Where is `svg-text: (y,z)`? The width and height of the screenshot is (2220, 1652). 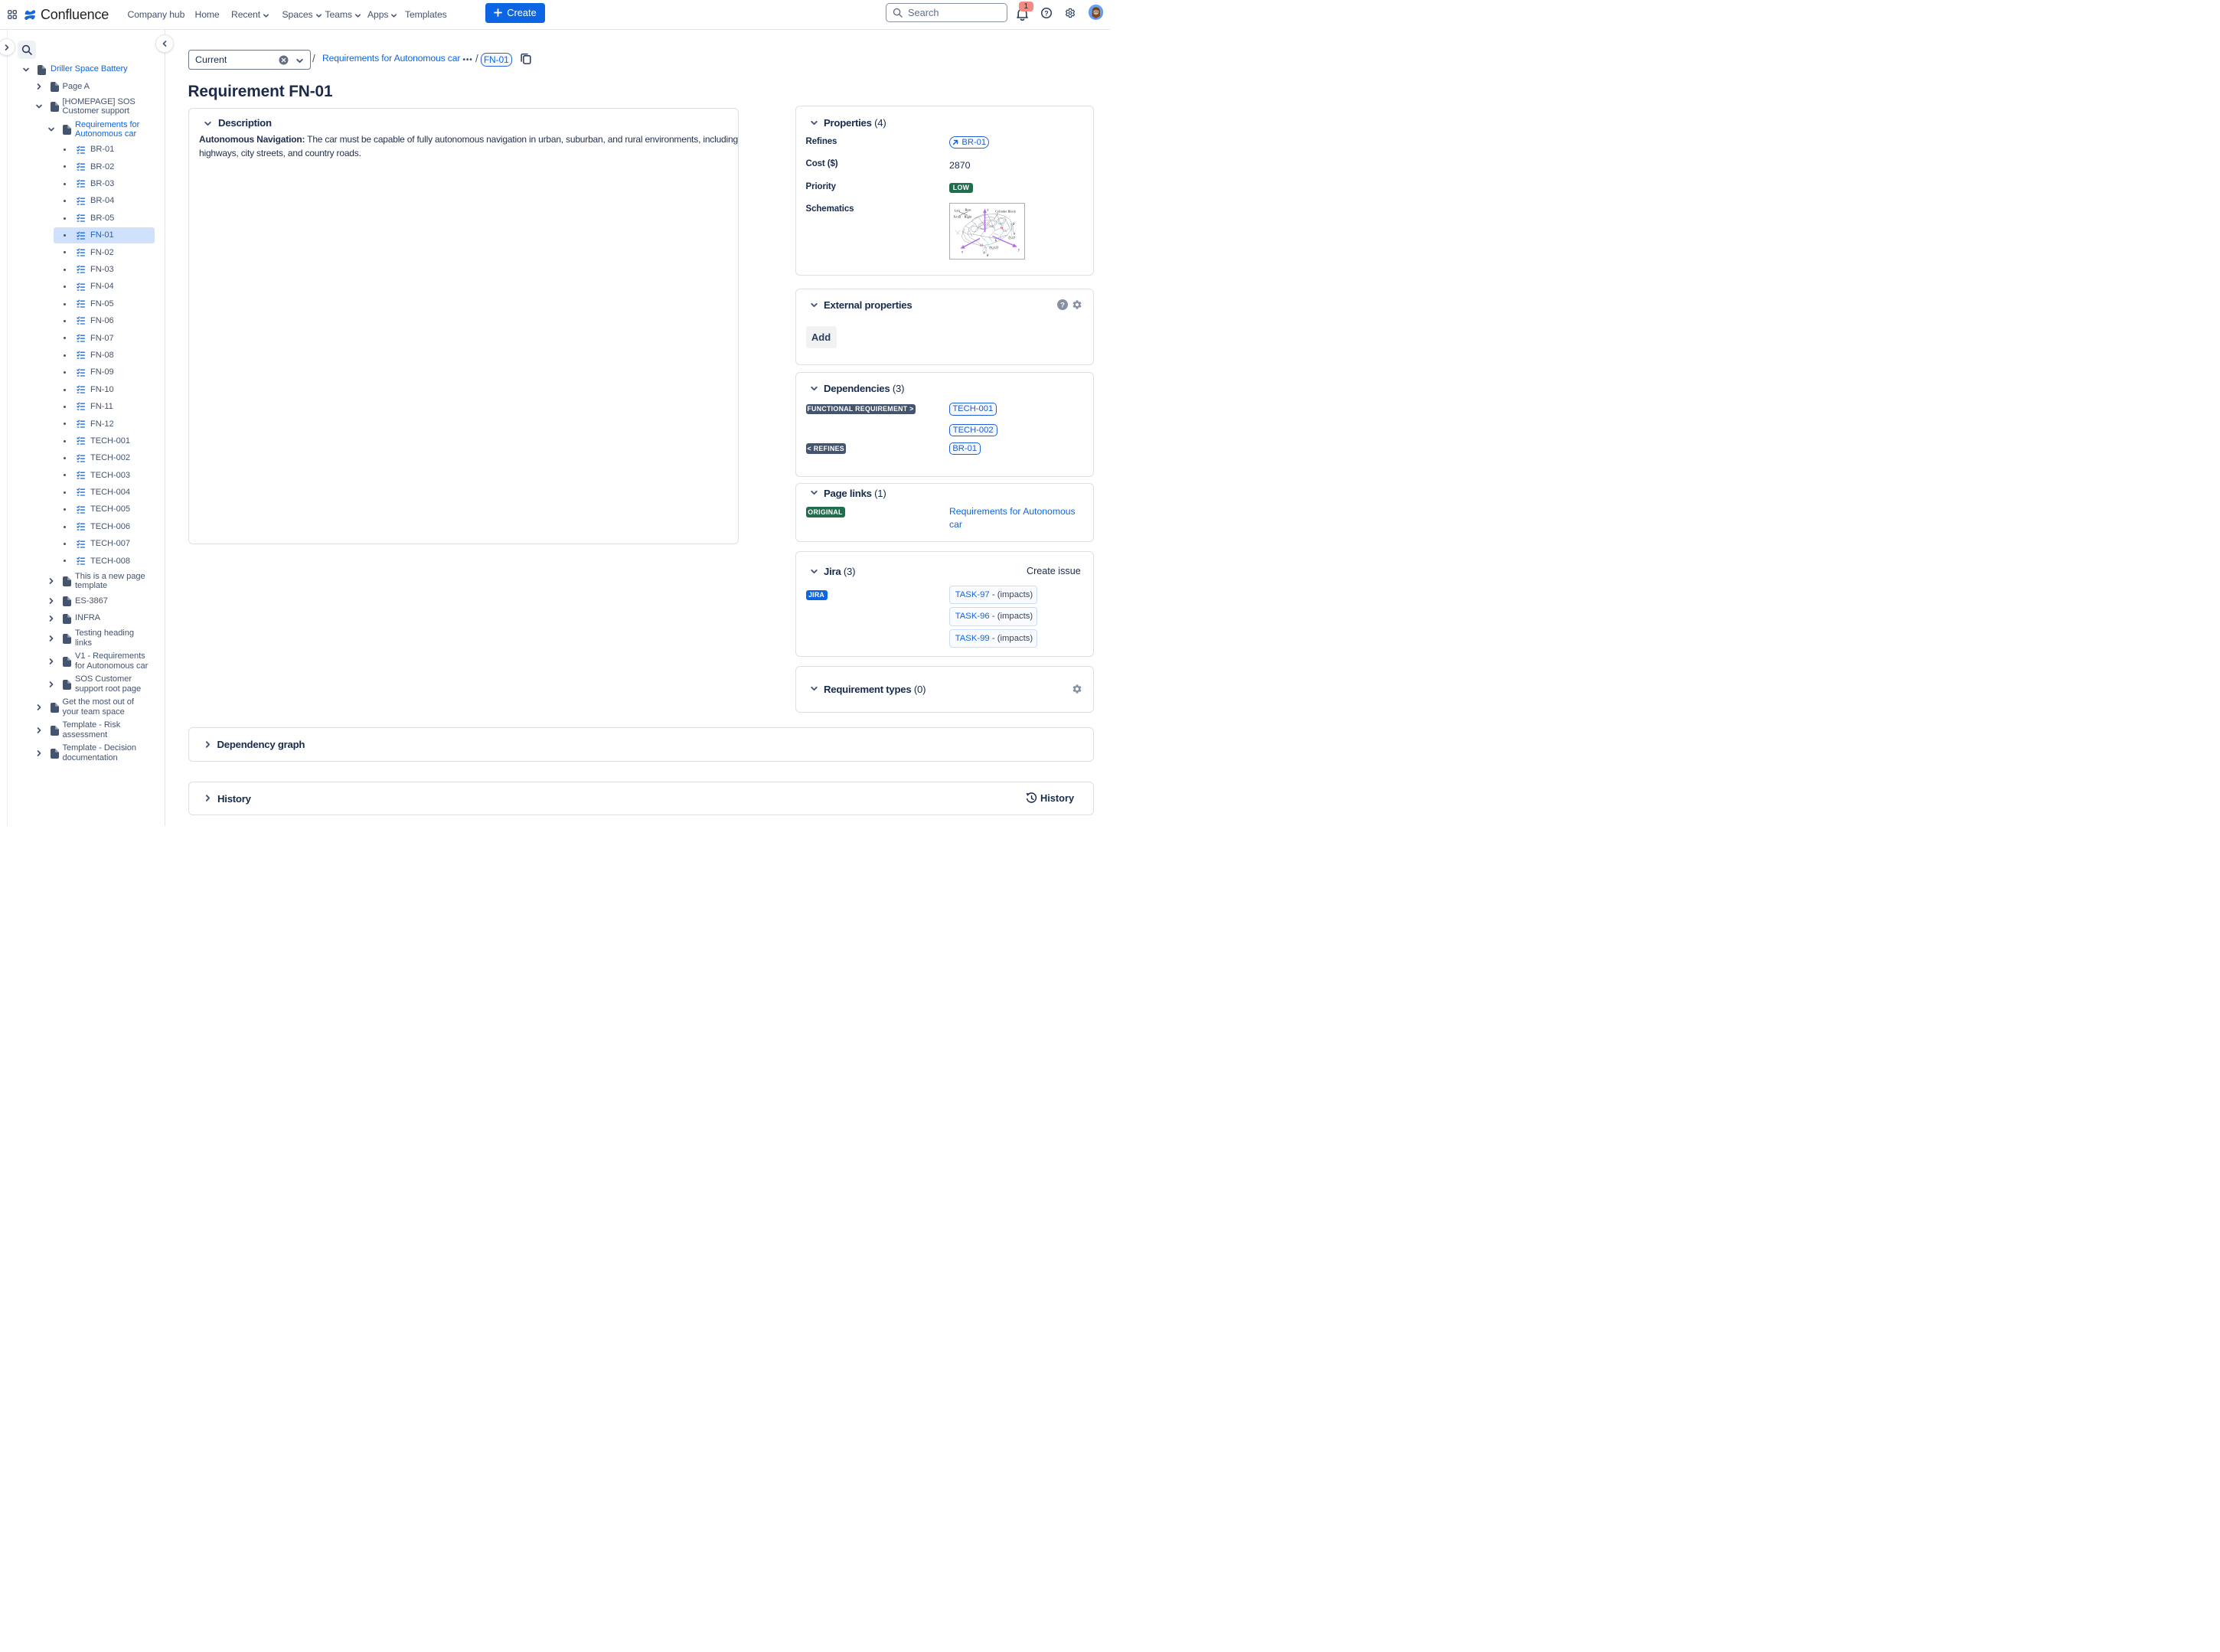 svg-text: (y,z) is located at coordinates (1012, 238).